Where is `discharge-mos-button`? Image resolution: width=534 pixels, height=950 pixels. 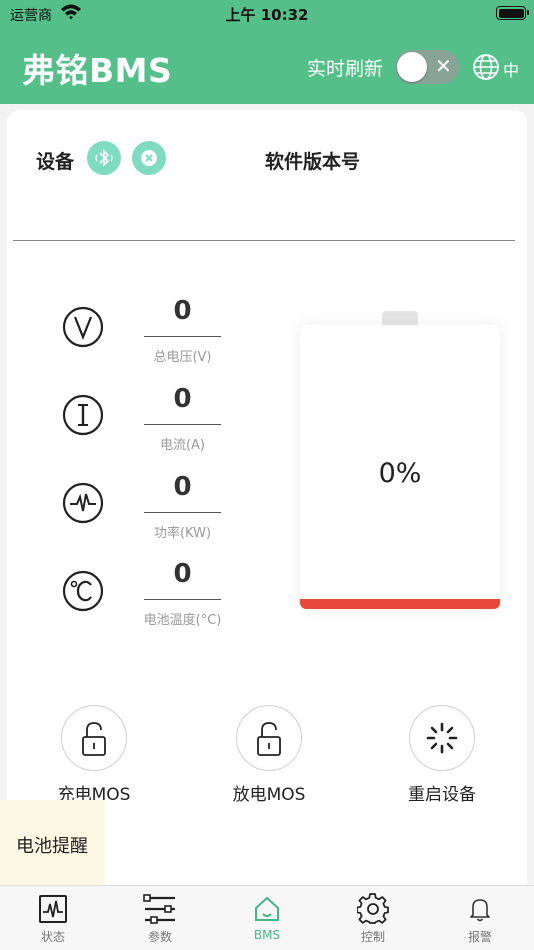
discharge-mos-button is located at coordinates (269, 738).